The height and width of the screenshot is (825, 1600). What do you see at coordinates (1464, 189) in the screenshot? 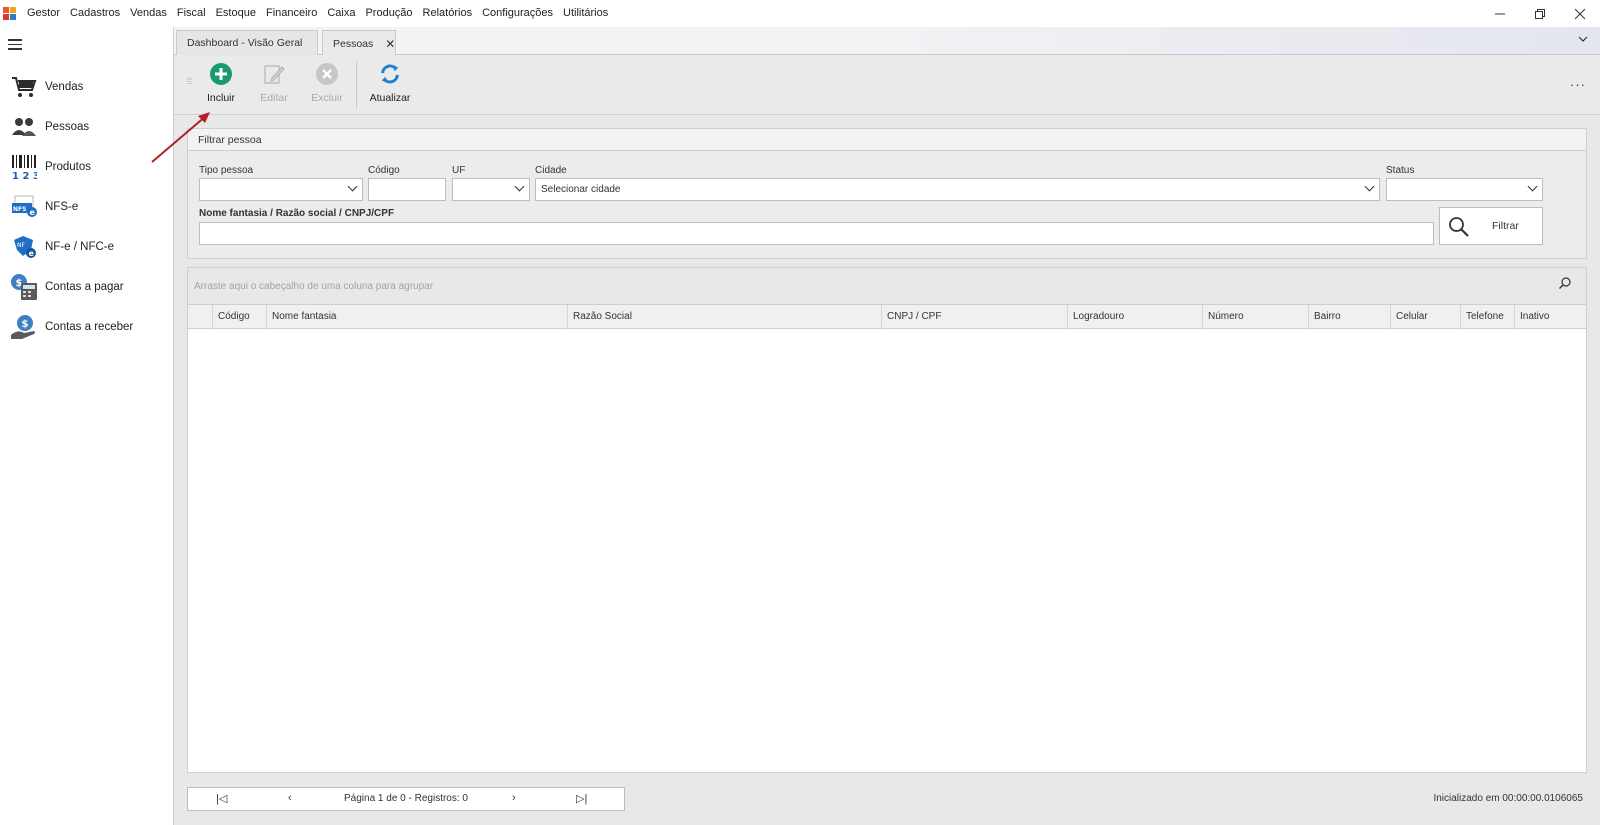
I see `status-select` at bounding box center [1464, 189].